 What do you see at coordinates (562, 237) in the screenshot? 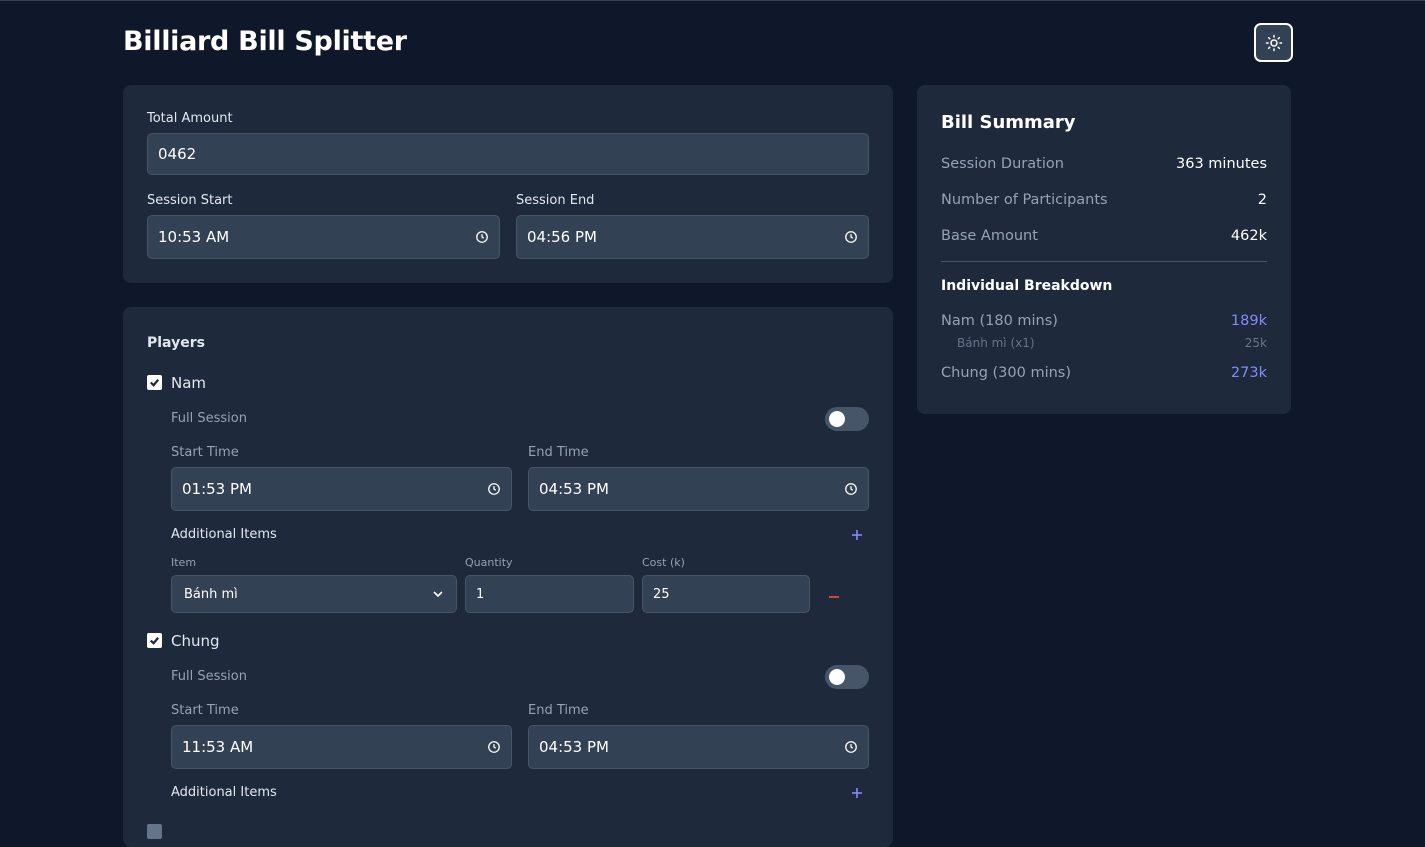
I see `session-end-value: 04:56 PM` at bounding box center [562, 237].